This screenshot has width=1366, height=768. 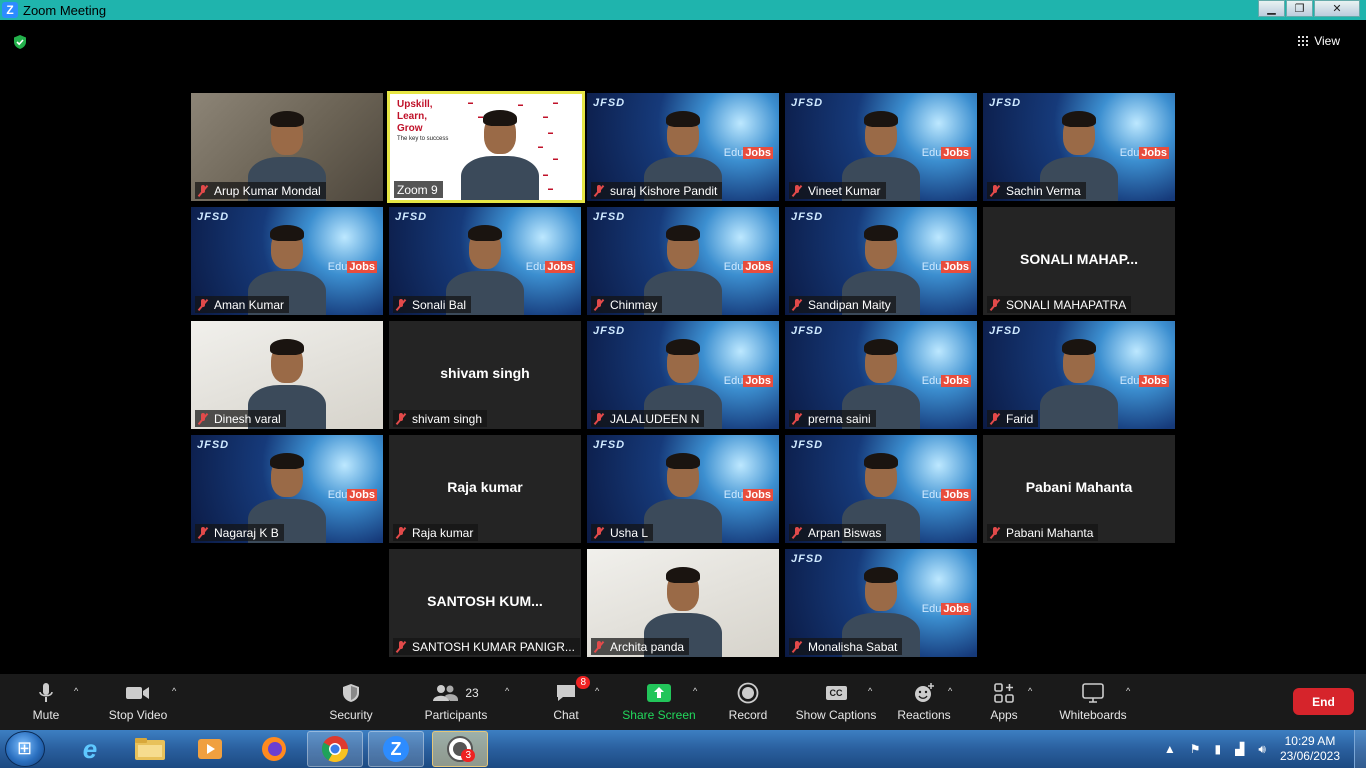 What do you see at coordinates (76, 691) in the screenshot?
I see `mute-options-caret: ^` at bounding box center [76, 691].